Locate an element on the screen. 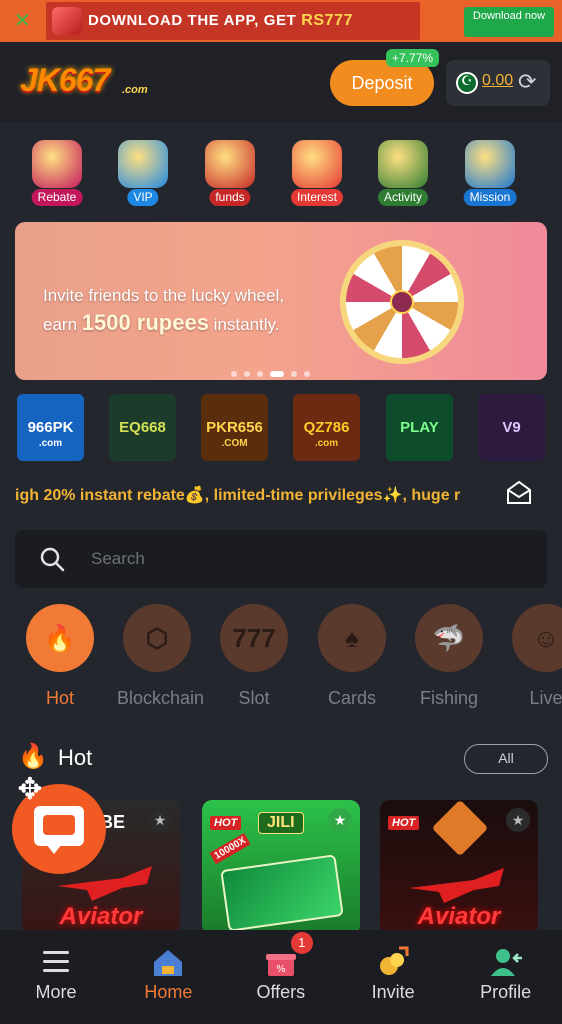 Image resolution: width=562 pixels, height=1024 pixels. balance-value: 0.00 is located at coordinates (498, 80).